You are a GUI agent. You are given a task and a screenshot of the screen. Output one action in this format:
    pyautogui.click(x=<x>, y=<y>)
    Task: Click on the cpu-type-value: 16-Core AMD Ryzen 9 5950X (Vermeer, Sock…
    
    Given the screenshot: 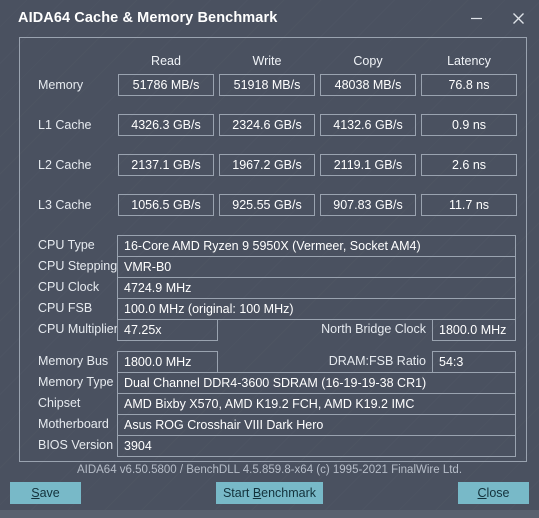 What is the action you would take?
    pyautogui.click(x=316, y=246)
    